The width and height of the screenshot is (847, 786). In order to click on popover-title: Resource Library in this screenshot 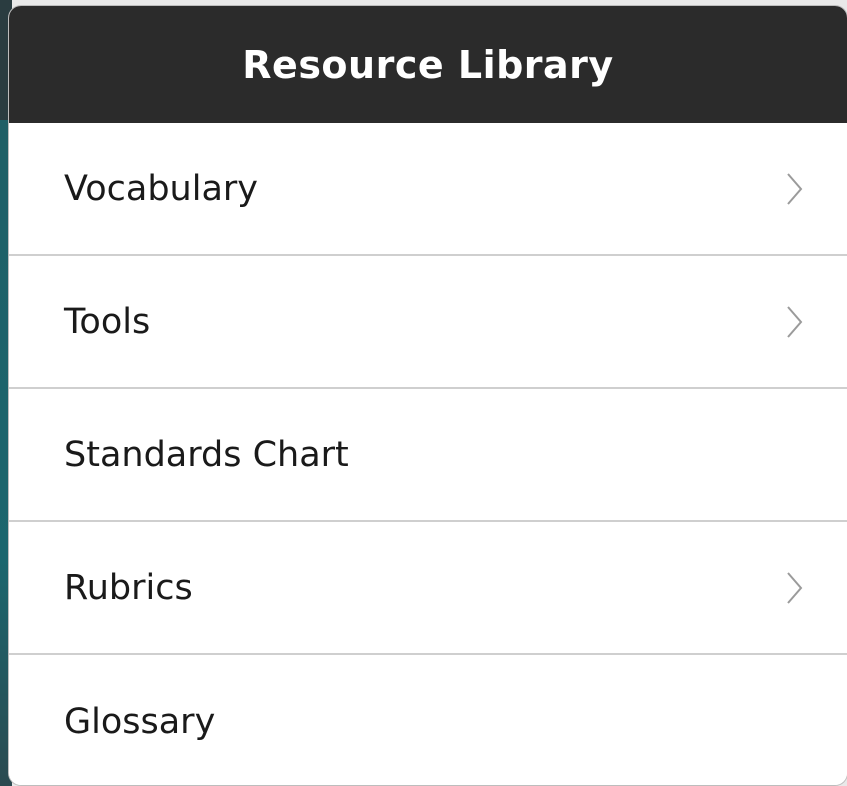, I will do `click(428, 64)`.